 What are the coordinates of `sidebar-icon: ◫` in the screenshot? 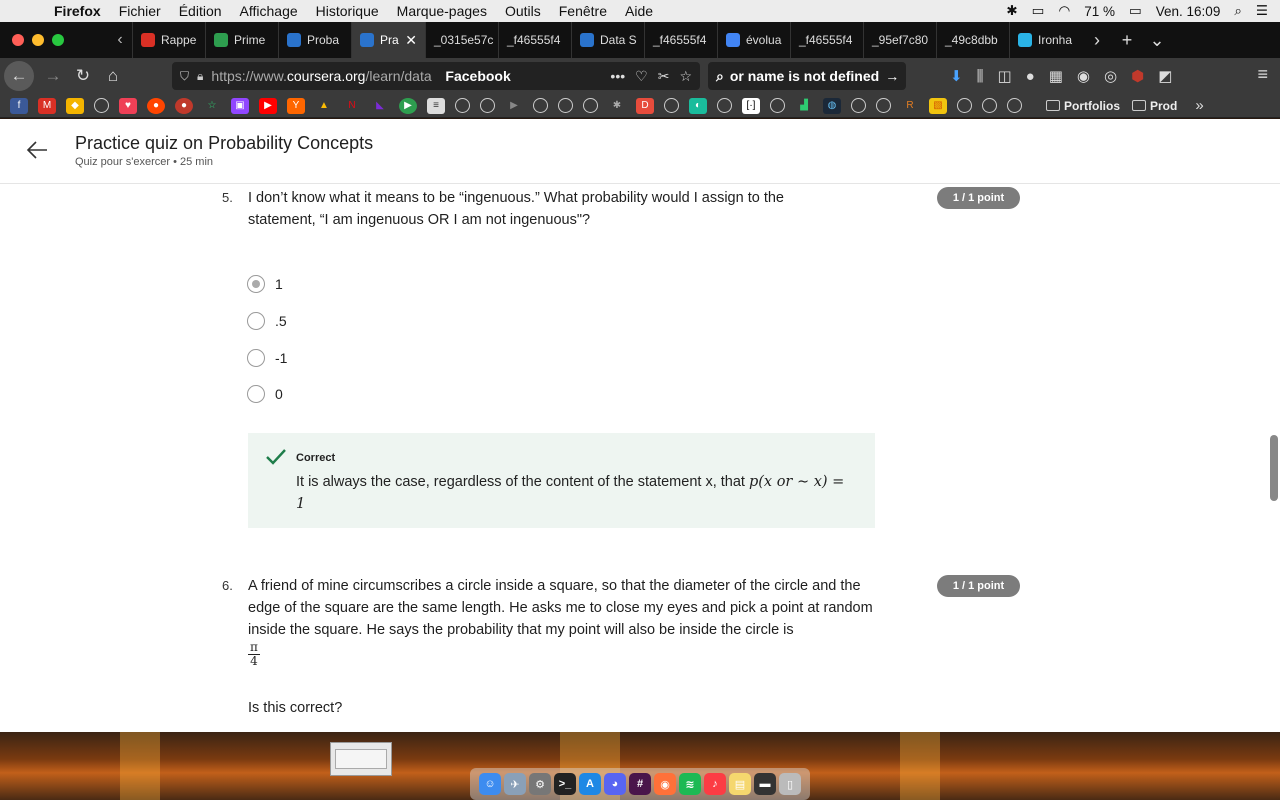 It's located at (1004, 76).